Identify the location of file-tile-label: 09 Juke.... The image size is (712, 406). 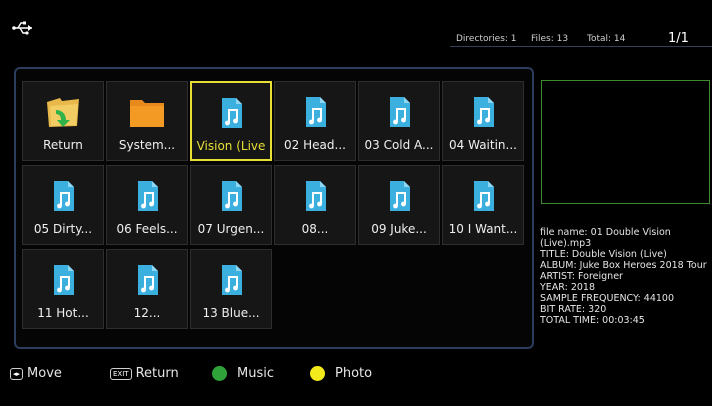
(399, 229).